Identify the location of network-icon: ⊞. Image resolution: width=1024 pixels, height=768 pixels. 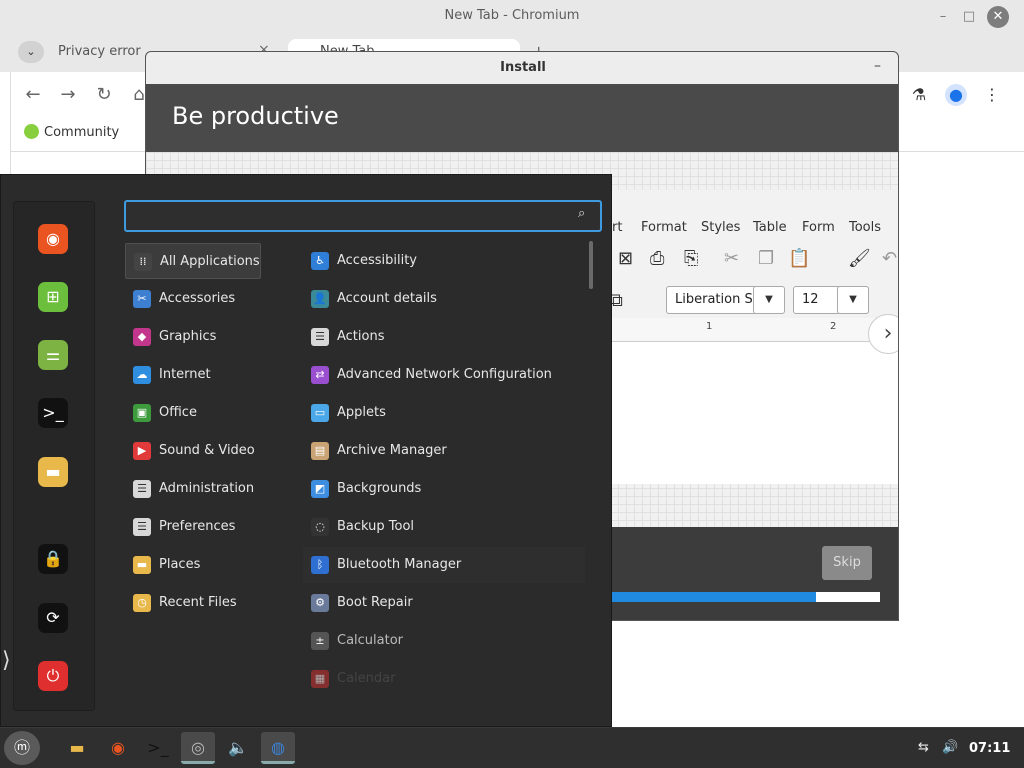
(53, 297).